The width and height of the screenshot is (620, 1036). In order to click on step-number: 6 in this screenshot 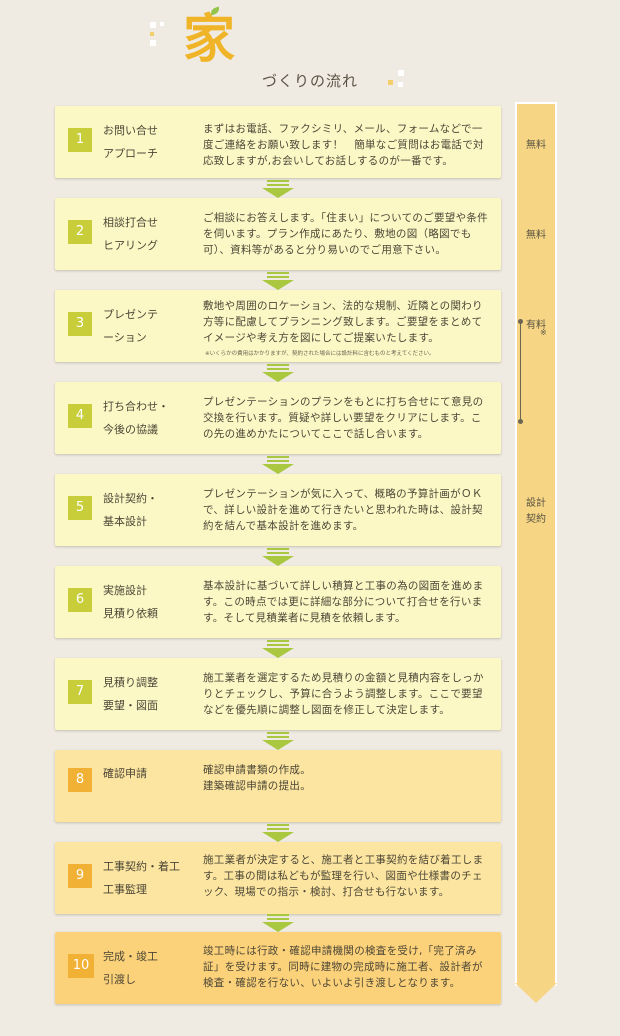, I will do `click(80, 600)`.